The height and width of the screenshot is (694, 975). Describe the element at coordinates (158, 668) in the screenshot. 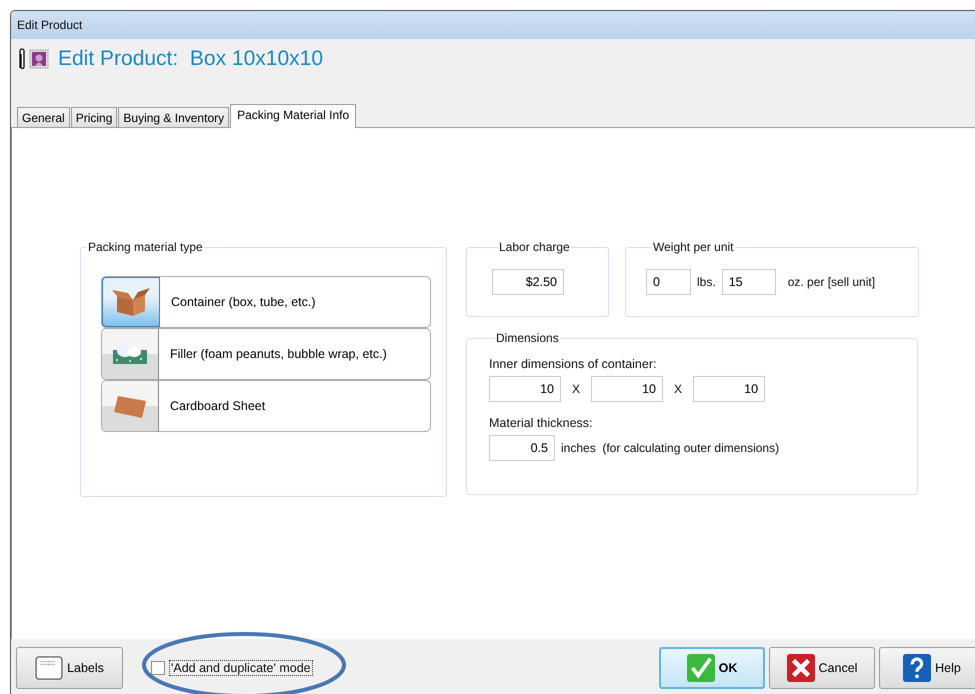

I see `checkbox` at that location.